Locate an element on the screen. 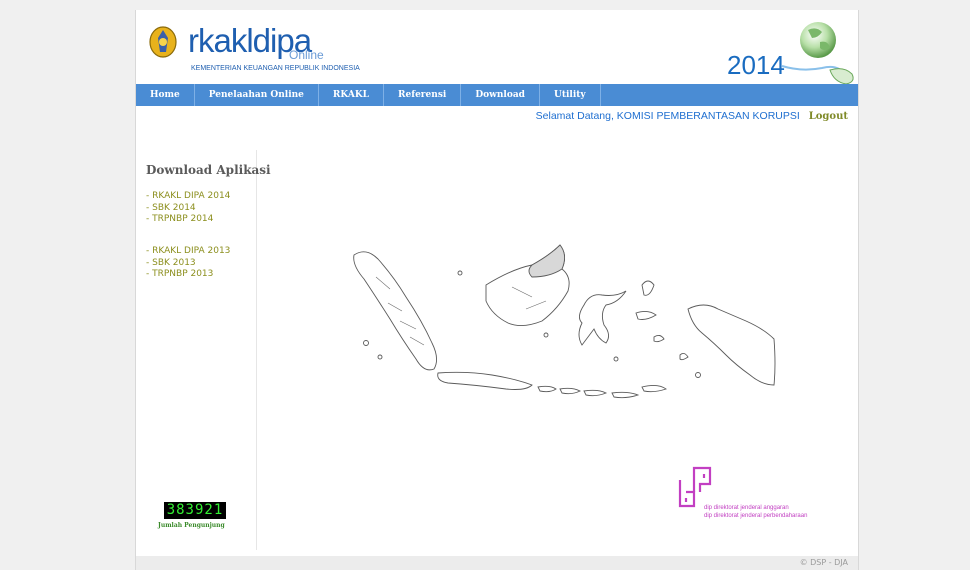  download-link-sbk-2013: - SBK 2013 is located at coordinates (188, 264).